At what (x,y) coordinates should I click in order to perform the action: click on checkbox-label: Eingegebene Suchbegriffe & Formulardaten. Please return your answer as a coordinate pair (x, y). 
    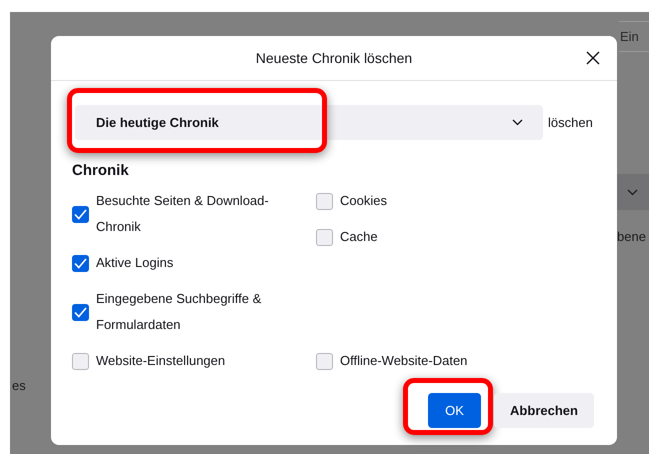
    Looking at the image, I should click on (201, 312).